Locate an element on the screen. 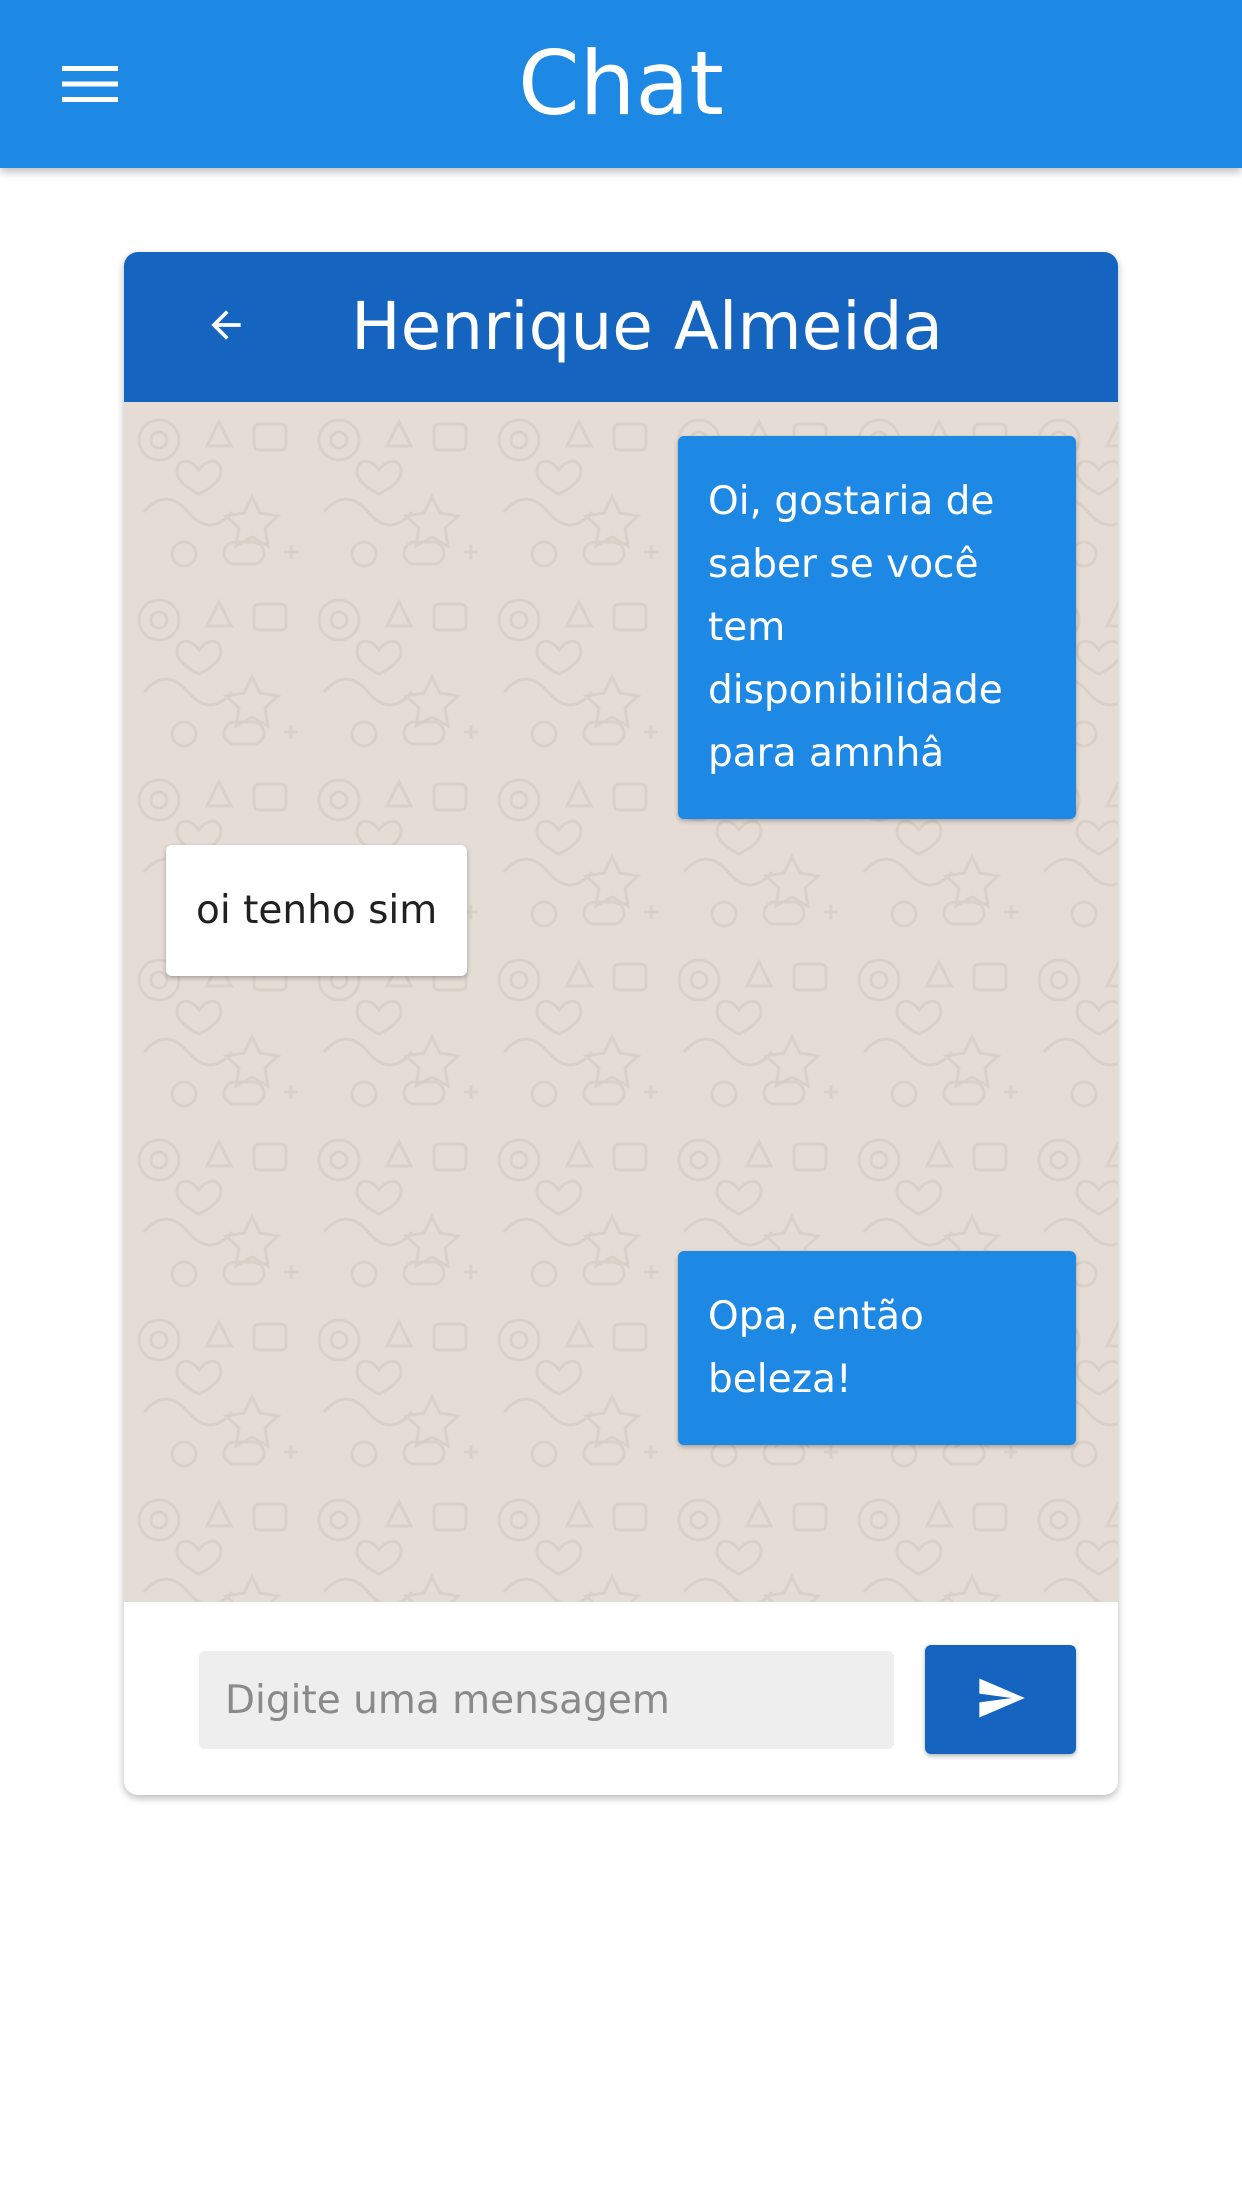 Image resolution: width=1242 pixels, height=2208 pixels. menu-button is located at coordinates (90, 84).